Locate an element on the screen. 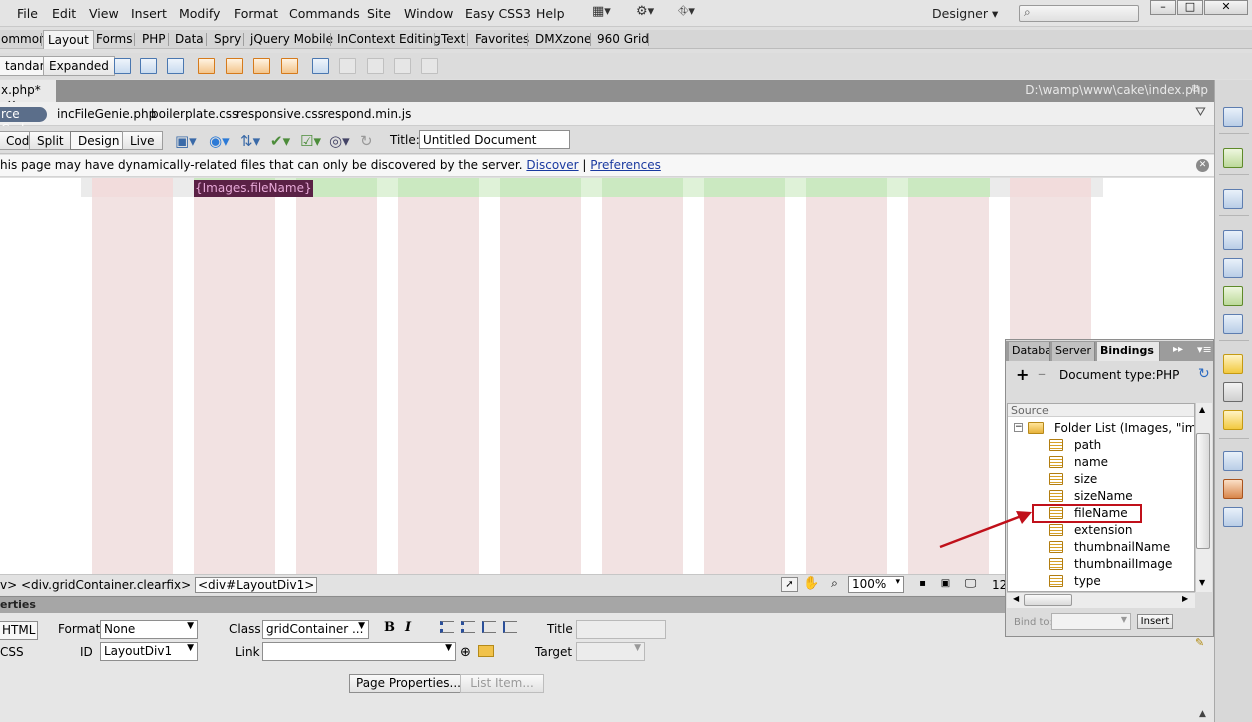  spry-tabs-icon is located at coordinates (234, 66).